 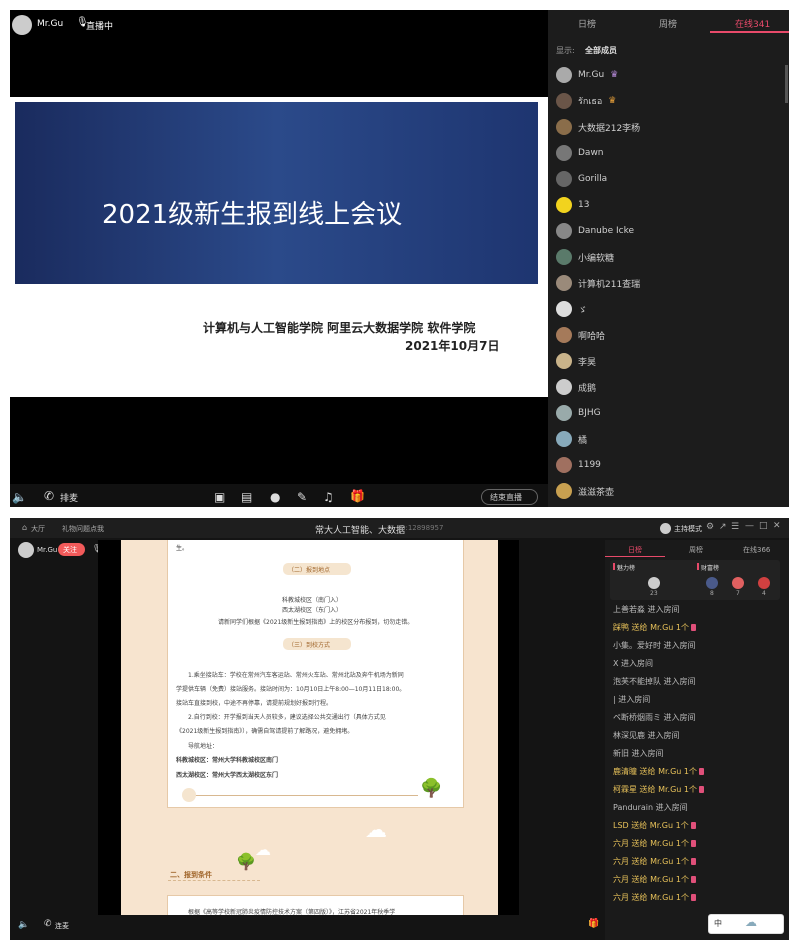 What do you see at coordinates (587, 75) in the screenshot?
I see `member-item: Mr.Gu ♛` at bounding box center [587, 75].